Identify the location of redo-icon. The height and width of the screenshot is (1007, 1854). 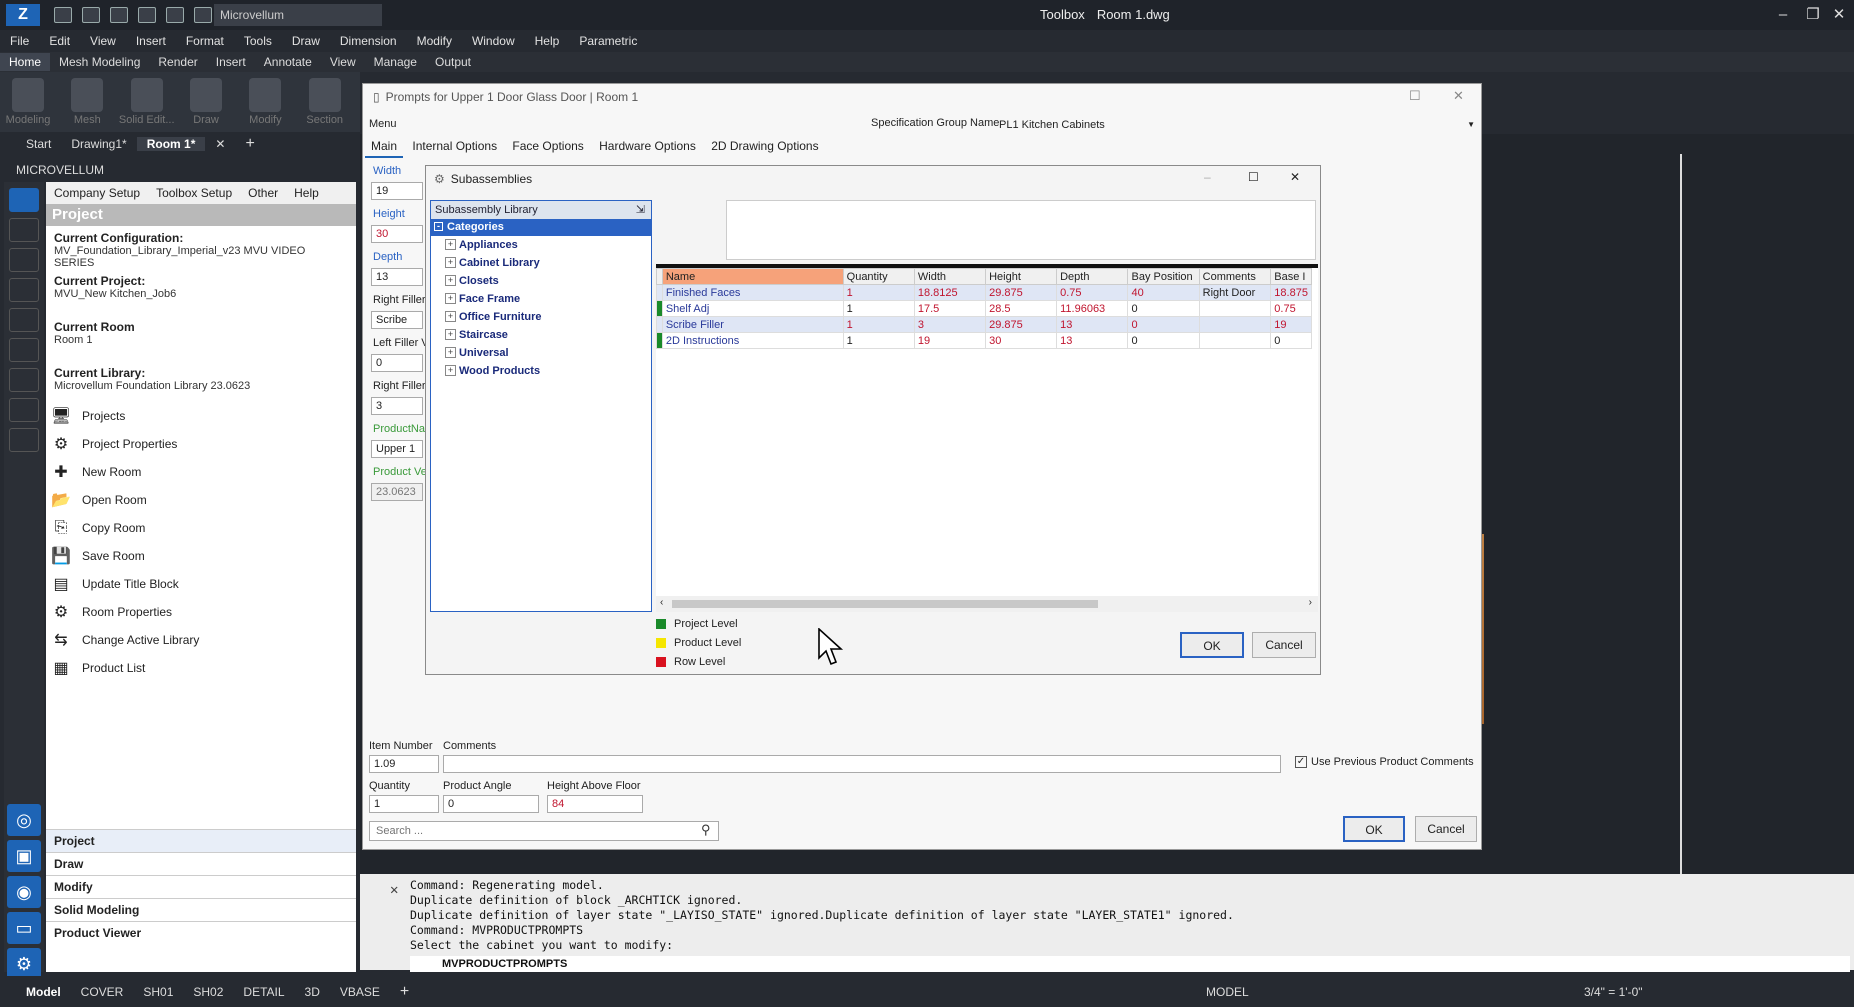
(175, 15).